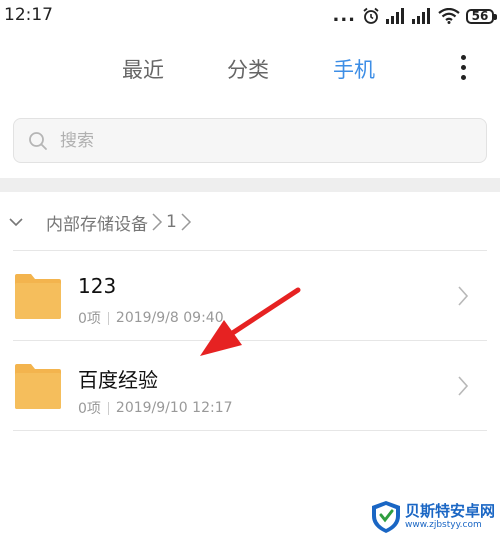  Describe the element at coordinates (449, 16) in the screenshot. I see `wifi-icon` at that location.